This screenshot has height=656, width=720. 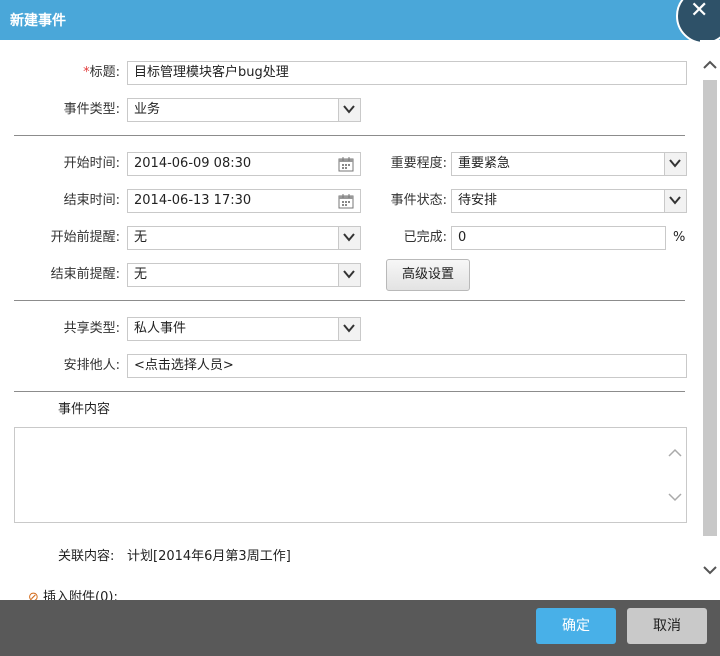 I want to click on chevron-up-icon, so click(x=675, y=453).